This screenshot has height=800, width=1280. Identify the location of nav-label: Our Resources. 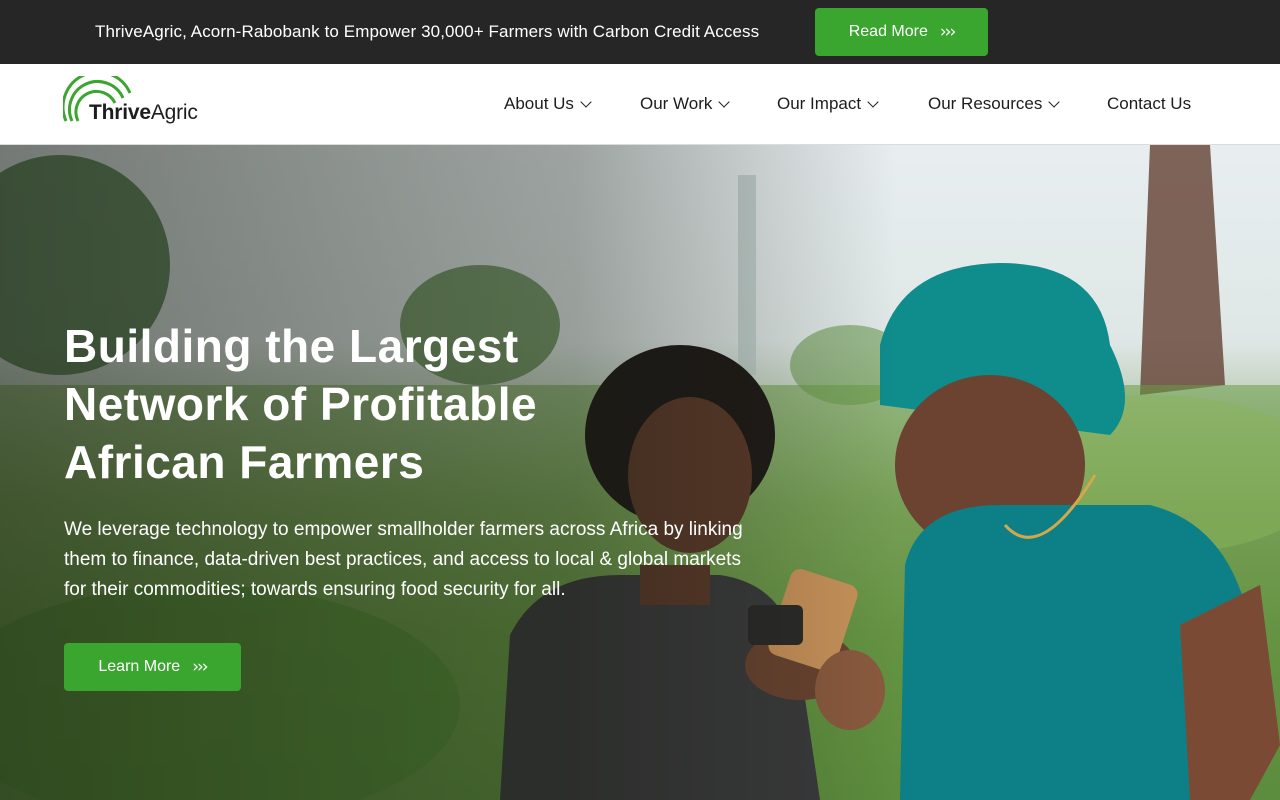
(985, 103).